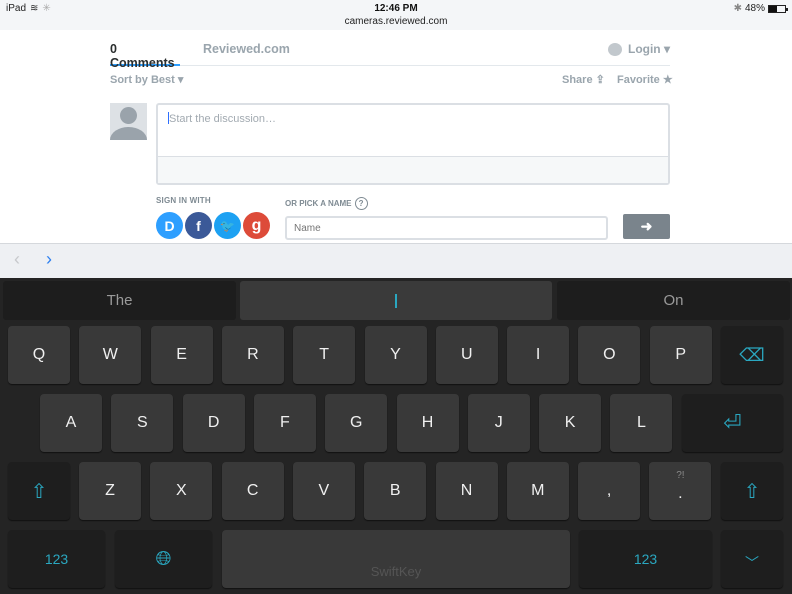 The image size is (792, 594). Describe the element at coordinates (648, 49) in the screenshot. I see `login-label: Login ▾` at that location.